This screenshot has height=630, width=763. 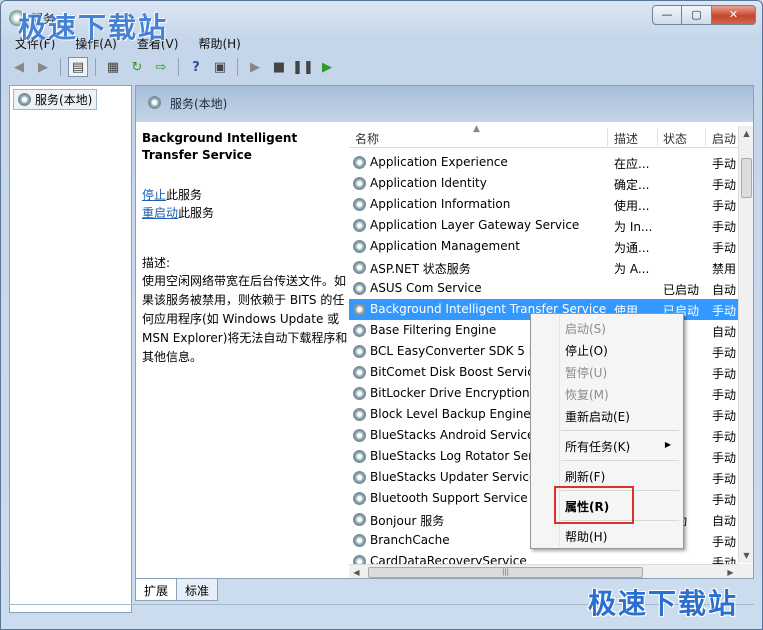 What do you see at coordinates (279, 67) in the screenshot?
I see `stop-icon: ■` at bounding box center [279, 67].